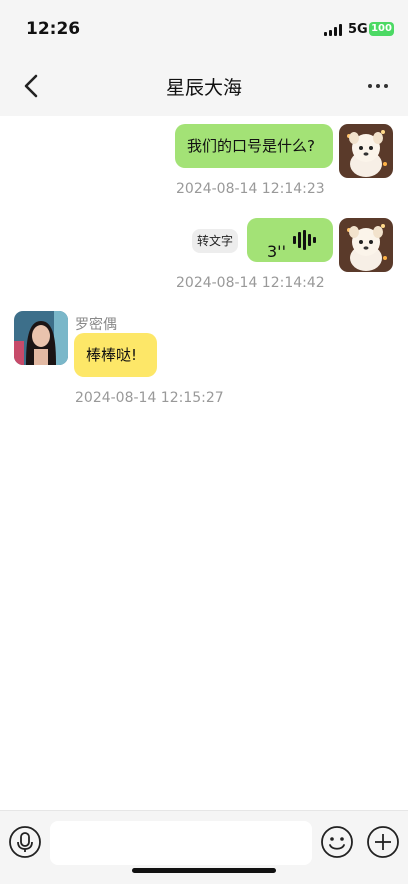 The width and height of the screenshot is (408, 884). What do you see at coordinates (96, 325) in the screenshot?
I see `contact-name: 罗密偶` at bounding box center [96, 325].